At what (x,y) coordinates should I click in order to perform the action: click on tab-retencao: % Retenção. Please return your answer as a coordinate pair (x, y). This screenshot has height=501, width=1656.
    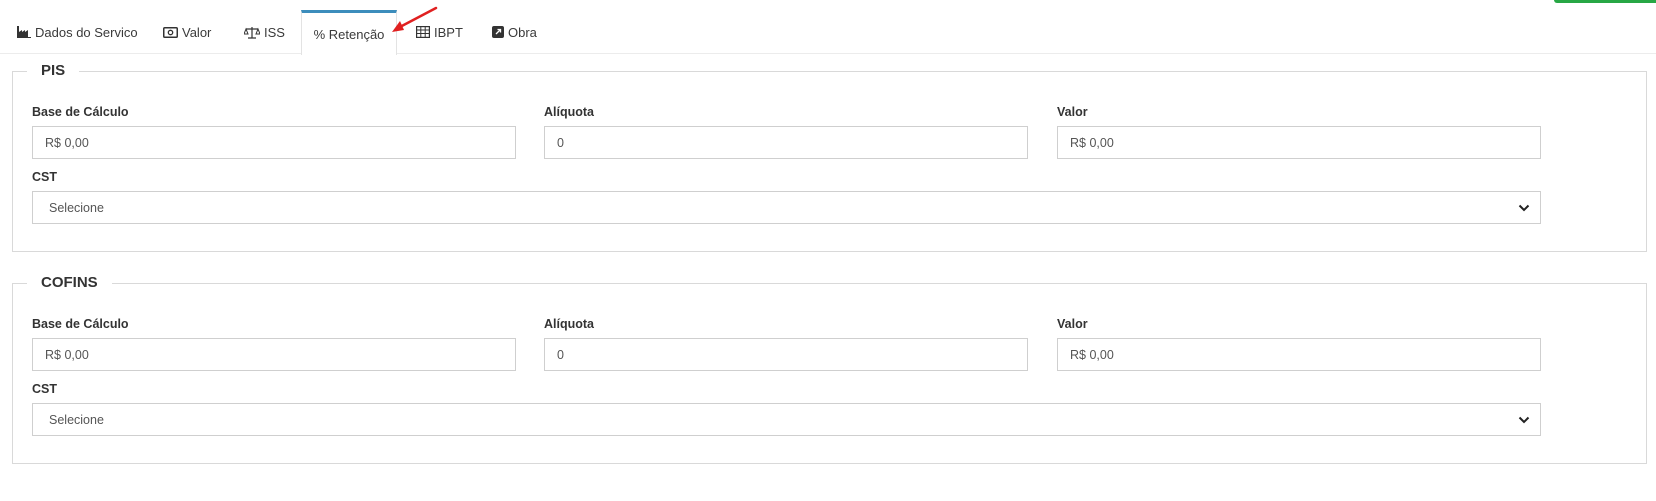
    Looking at the image, I should click on (349, 32).